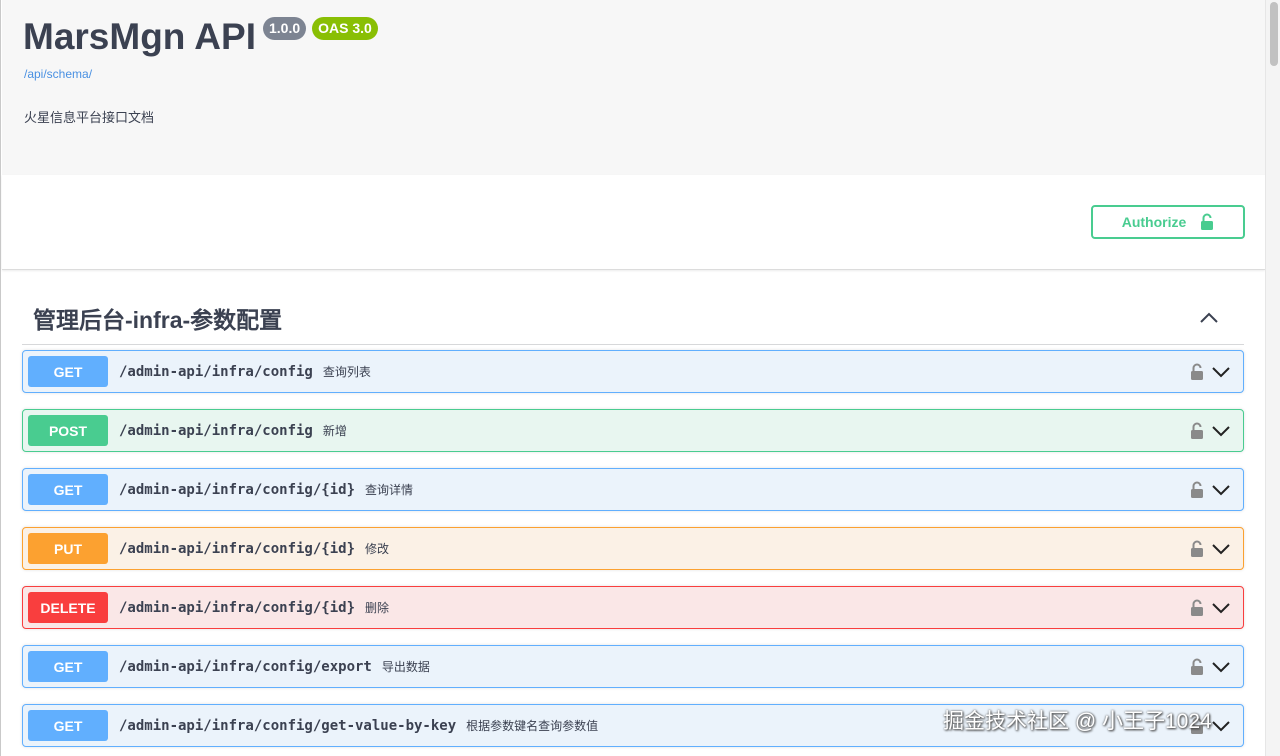  What do you see at coordinates (334, 431) in the screenshot?
I see `operation-summary: 新增` at bounding box center [334, 431].